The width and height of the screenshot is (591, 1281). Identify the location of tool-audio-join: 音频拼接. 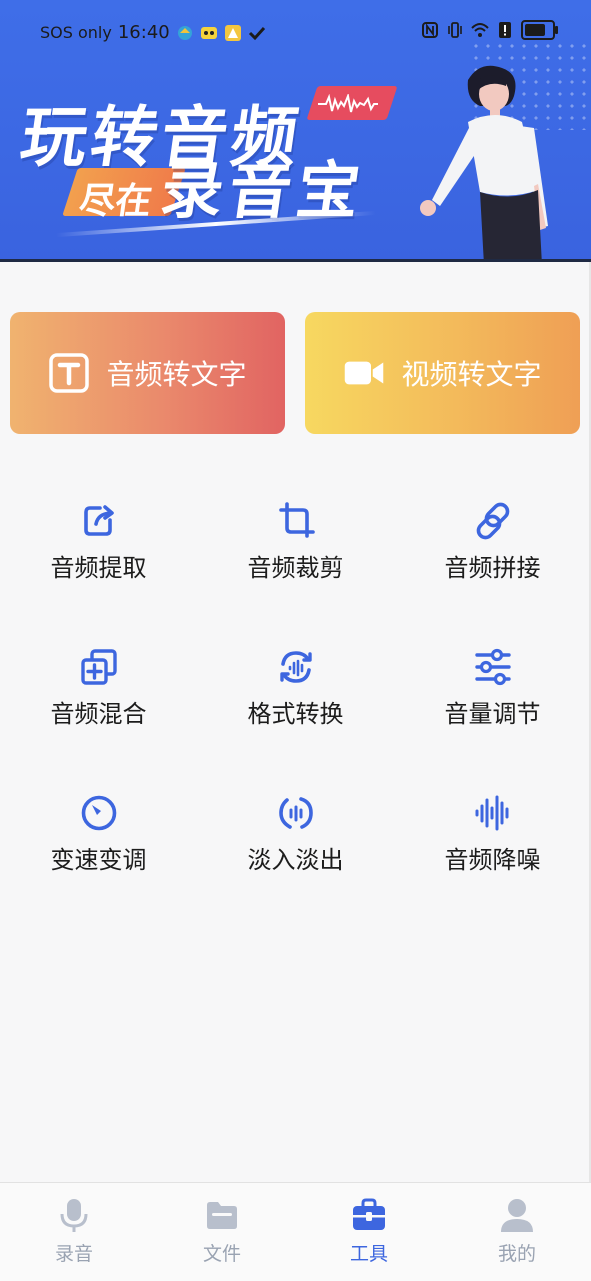
(492, 562).